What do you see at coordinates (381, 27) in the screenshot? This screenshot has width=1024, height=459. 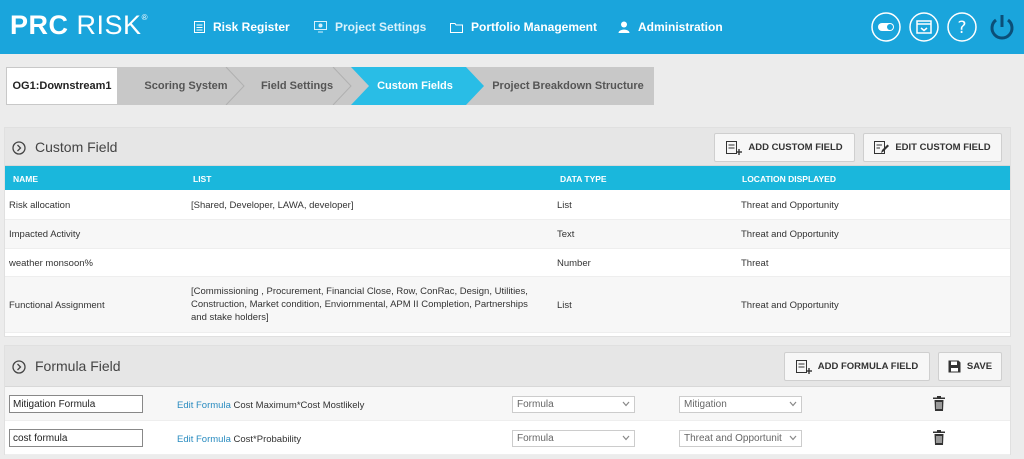 I see `nav-label: Project Settings` at bounding box center [381, 27].